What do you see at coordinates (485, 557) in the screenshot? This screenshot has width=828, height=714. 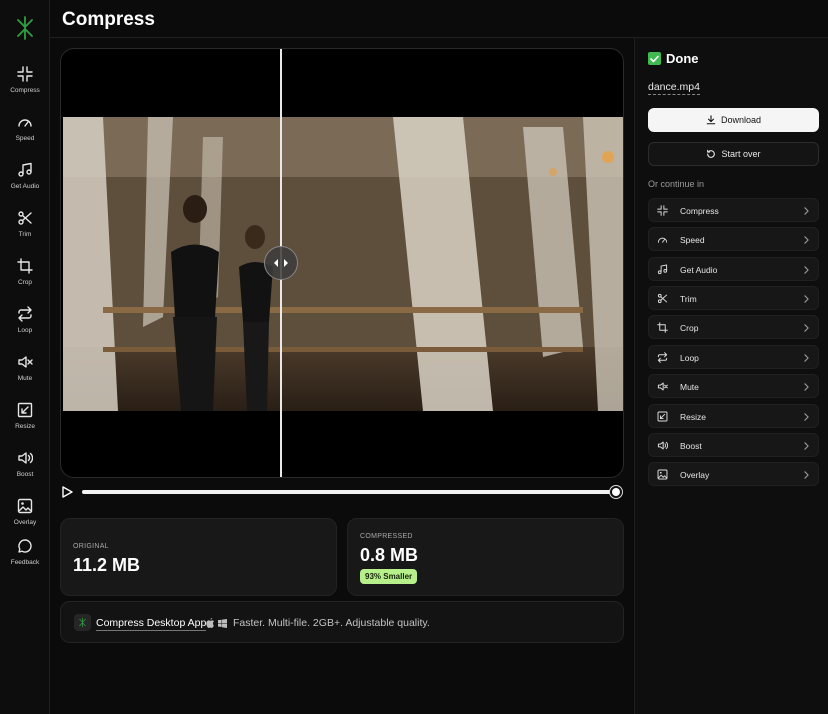 I see `compressed-size-card: COMPRESSED 0.8 MB 93% Smaller` at bounding box center [485, 557].